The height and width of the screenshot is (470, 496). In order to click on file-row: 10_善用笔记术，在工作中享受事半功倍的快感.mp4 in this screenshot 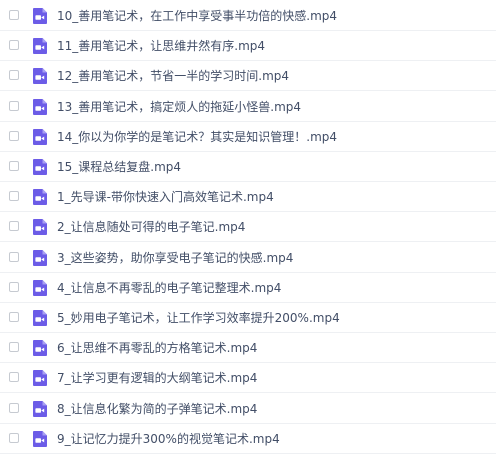, I will do `click(248, 16)`.